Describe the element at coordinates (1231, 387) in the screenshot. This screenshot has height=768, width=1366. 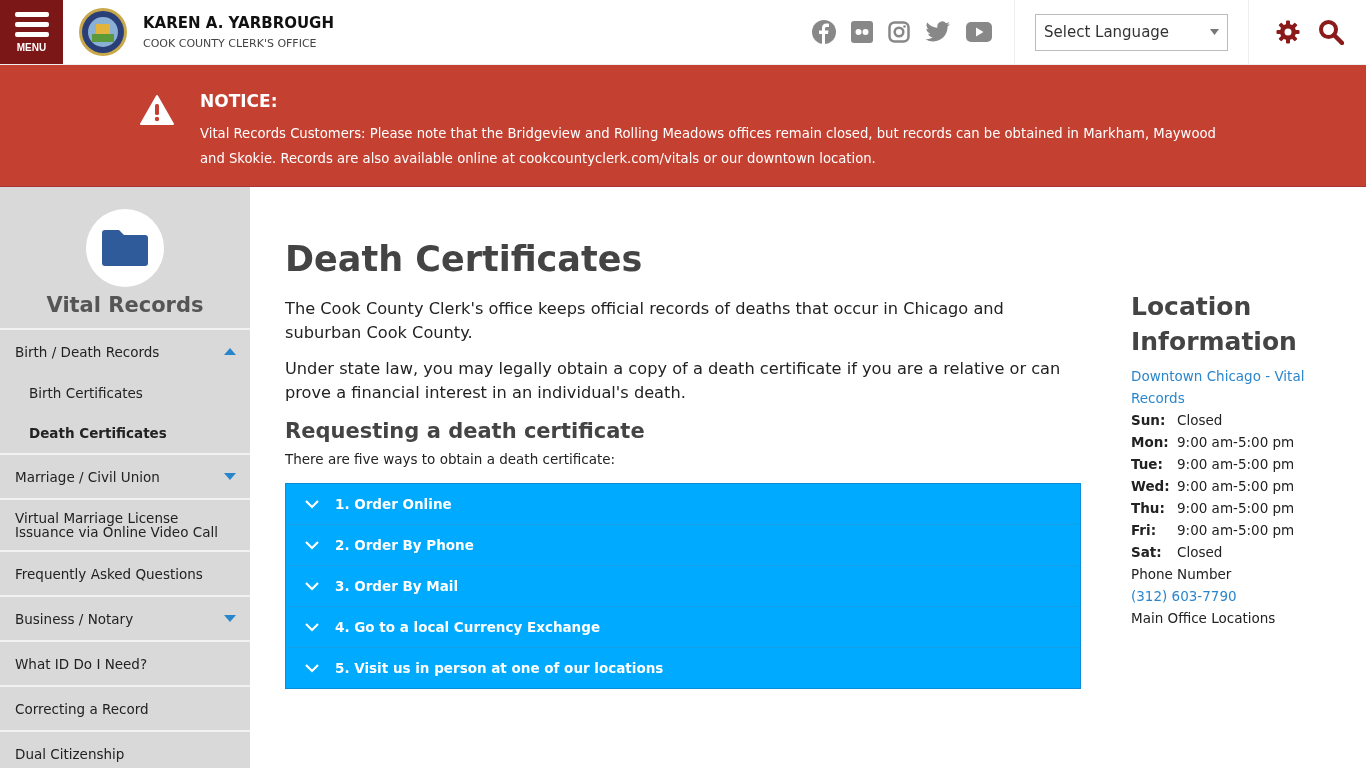
I see `location-link: Downtown Chicago - Vital Records` at that location.